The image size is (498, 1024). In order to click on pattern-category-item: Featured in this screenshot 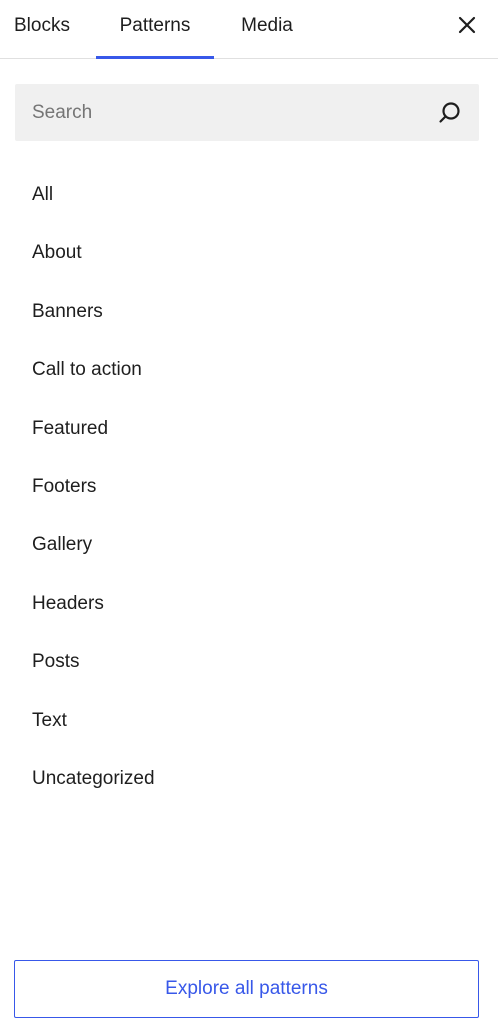, I will do `click(247, 429)`.